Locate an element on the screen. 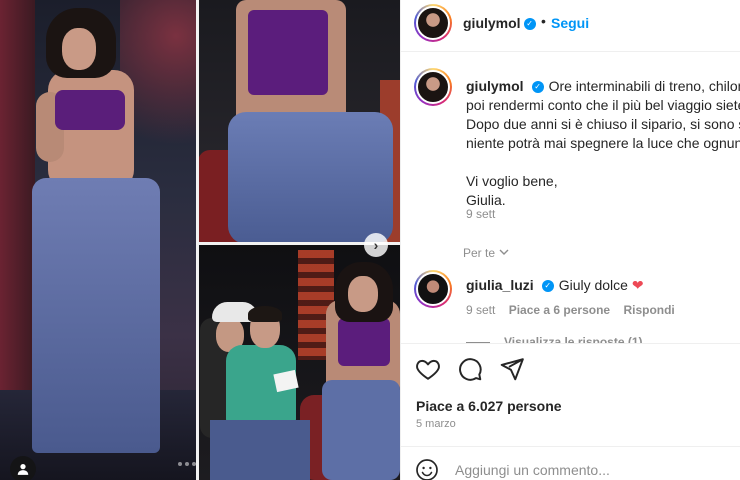 Image resolution: width=740 pixels, height=480 pixels. translation-toggle: Per te is located at coordinates (486, 253).